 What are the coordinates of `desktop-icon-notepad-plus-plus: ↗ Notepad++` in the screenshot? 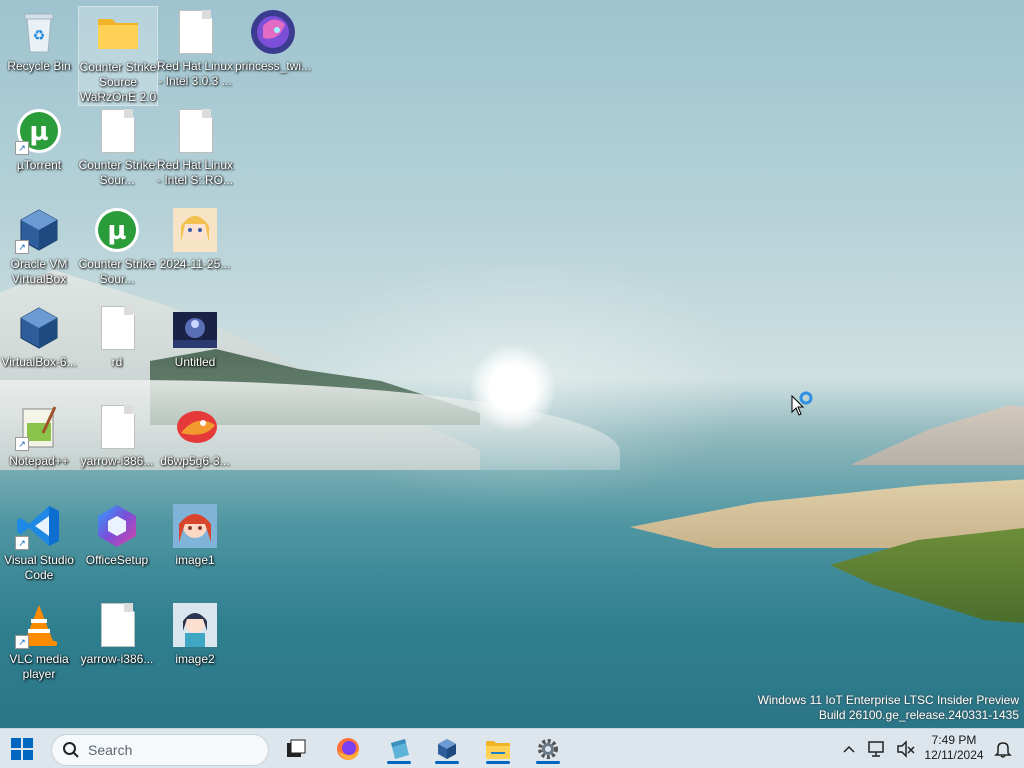 It's located at (39, 435).